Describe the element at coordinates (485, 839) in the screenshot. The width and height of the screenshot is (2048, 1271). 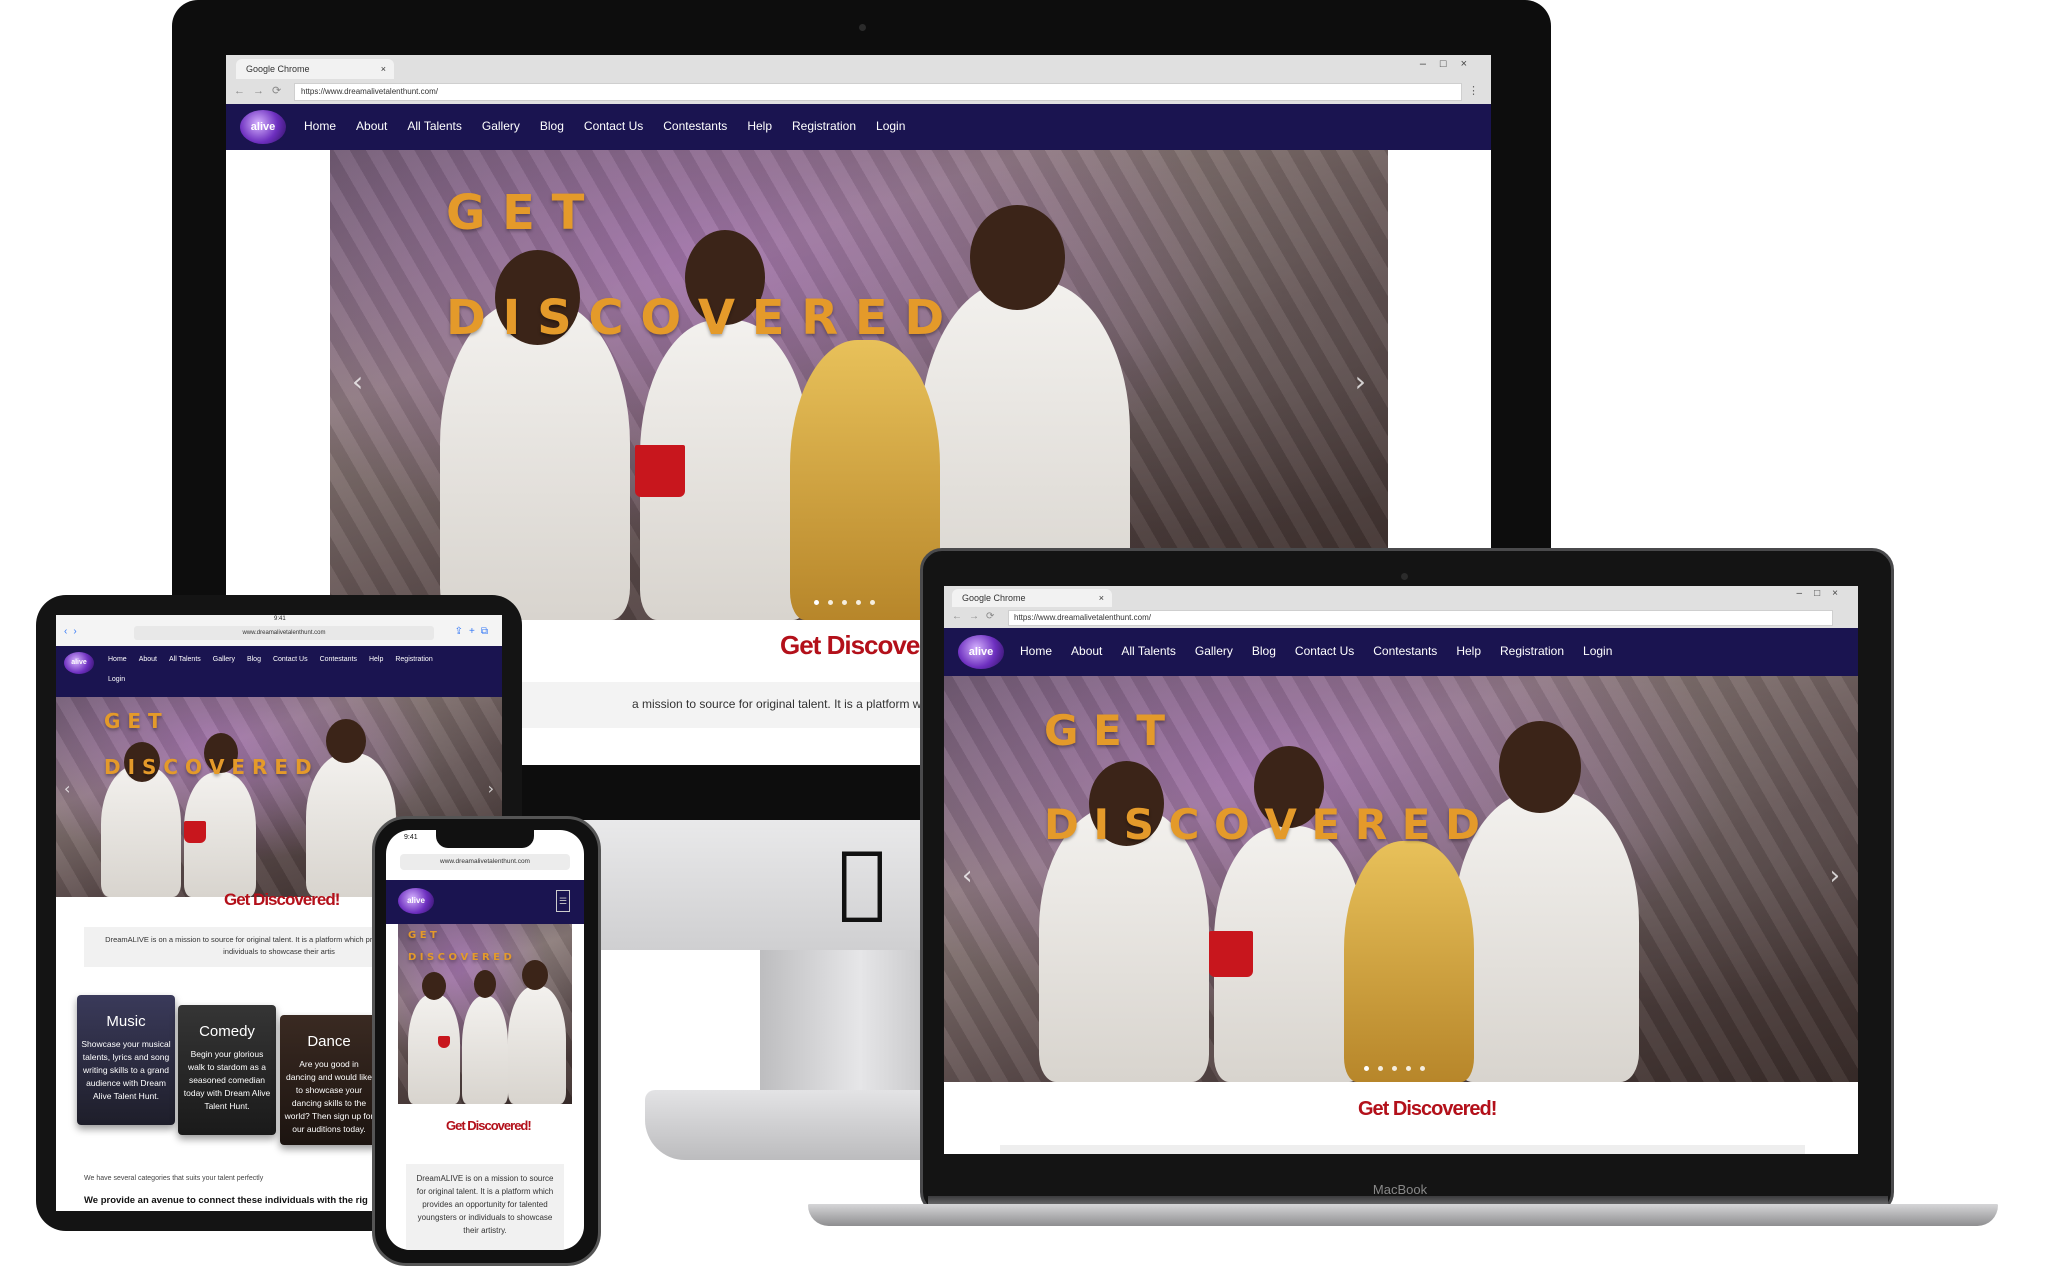
I see `phone-notch` at that location.